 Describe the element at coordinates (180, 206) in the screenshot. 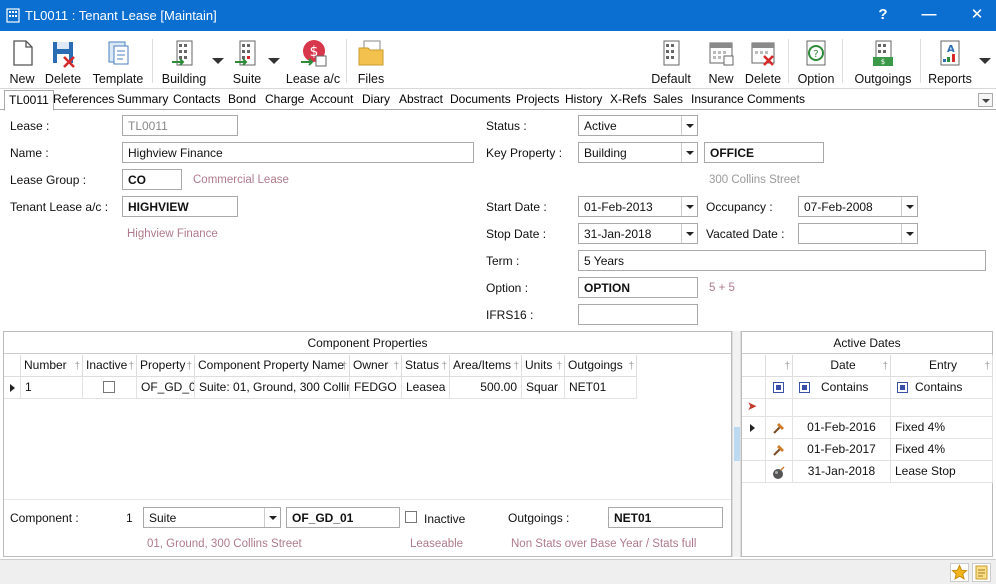

I see `tenant-ac-field: HIGHVIEW` at that location.